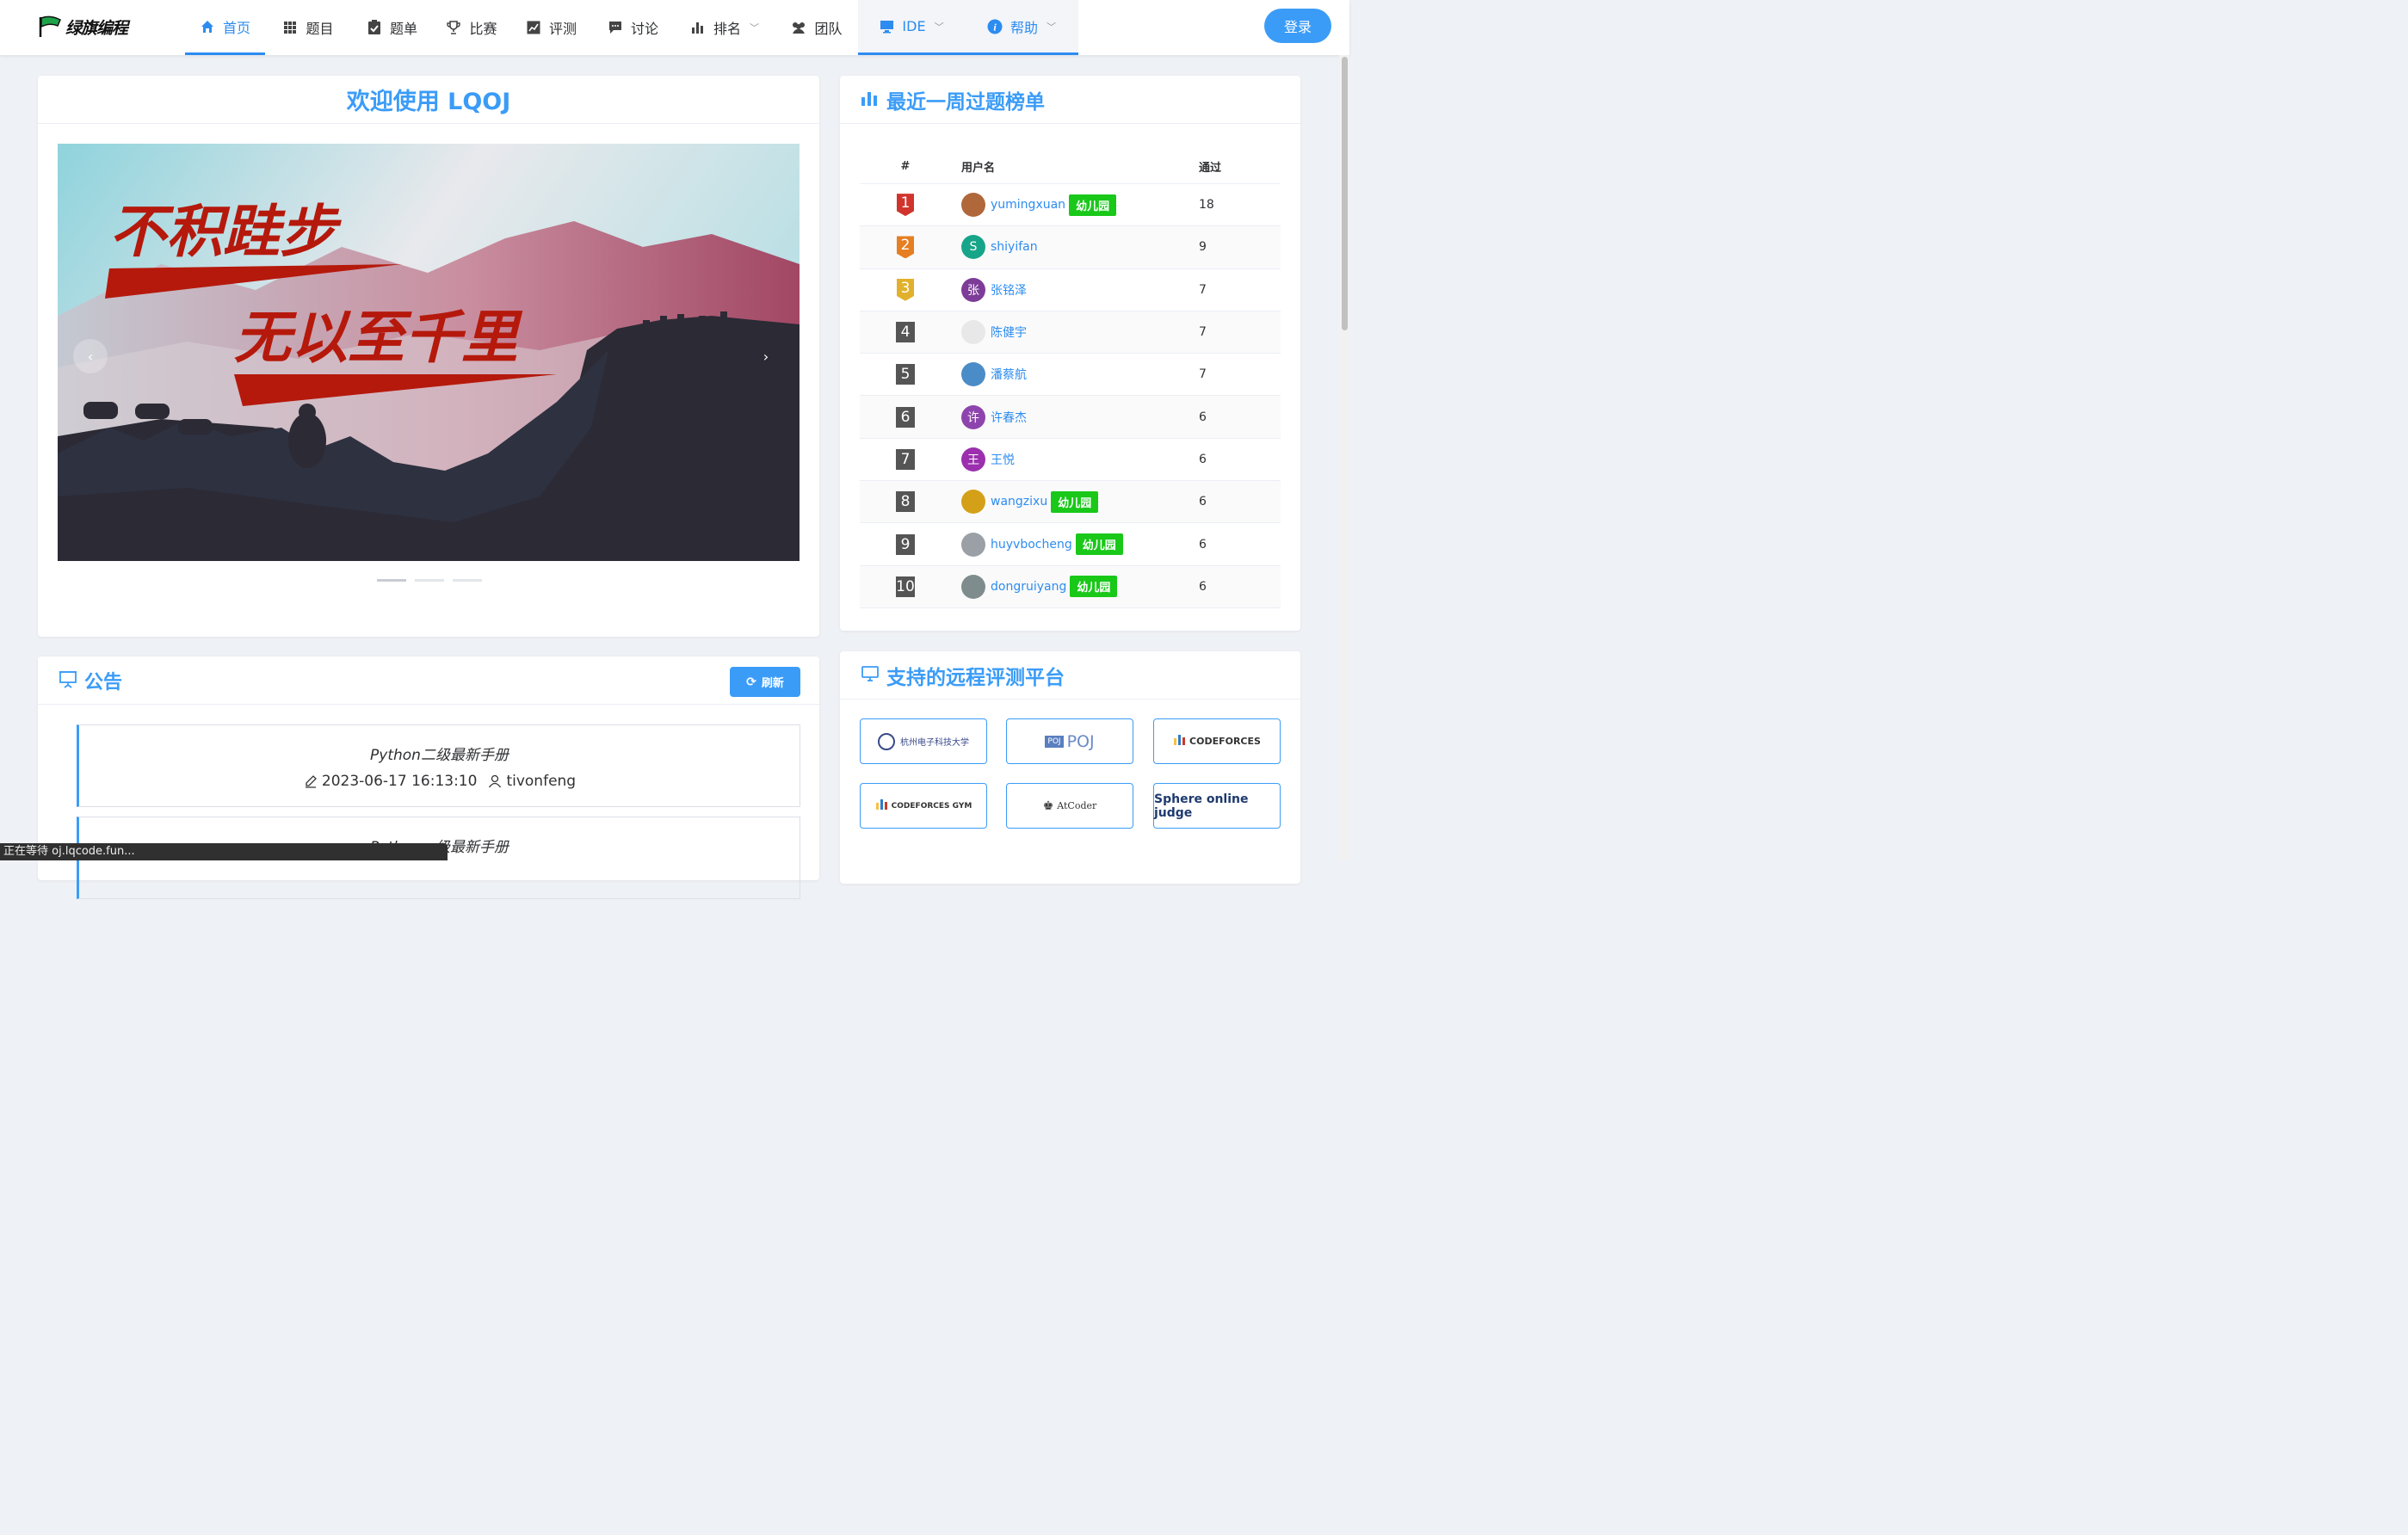  I want to click on ranking-row: 5 潘蔡航 7, so click(1070, 375).